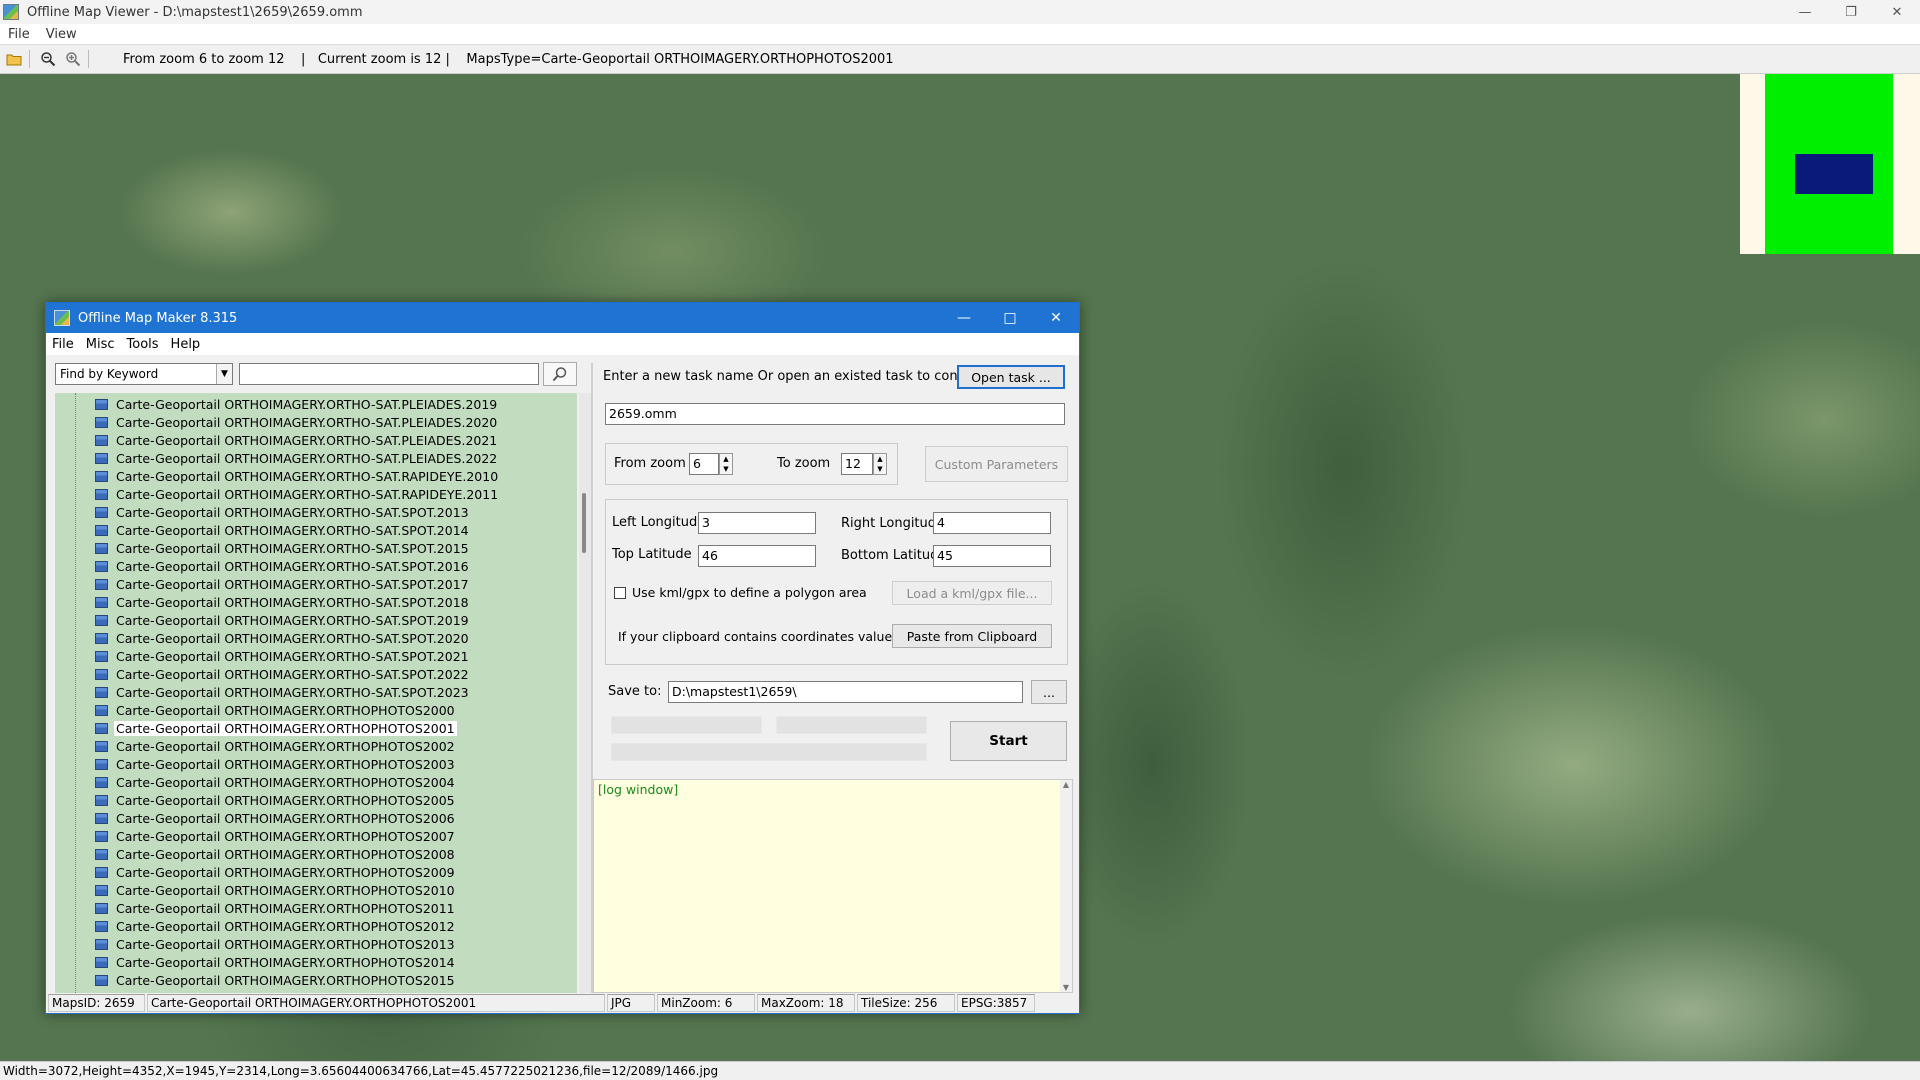 The image size is (1920, 1080). What do you see at coordinates (61, 34) in the screenshot?
I see `menu-view: View` at bounding box center [61, 34].